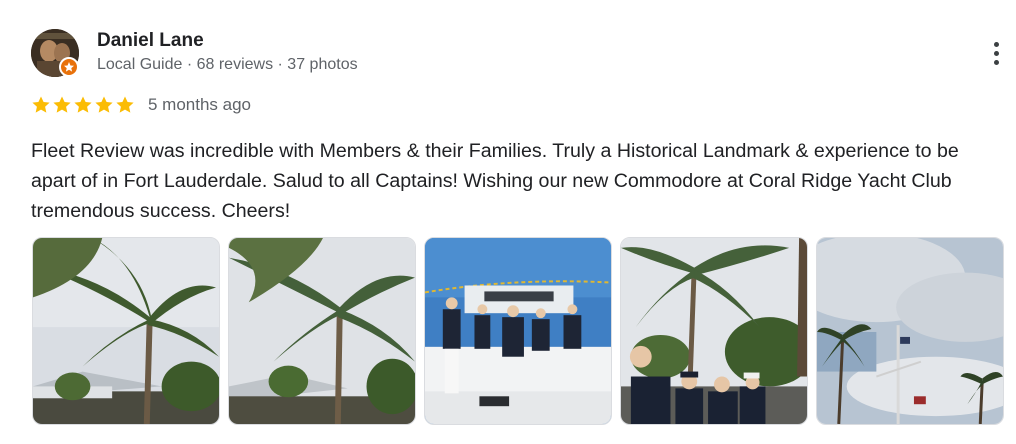  I want to click on author-meta: Local Guide · 68 reviews · 37 photos, so click(227, 64).